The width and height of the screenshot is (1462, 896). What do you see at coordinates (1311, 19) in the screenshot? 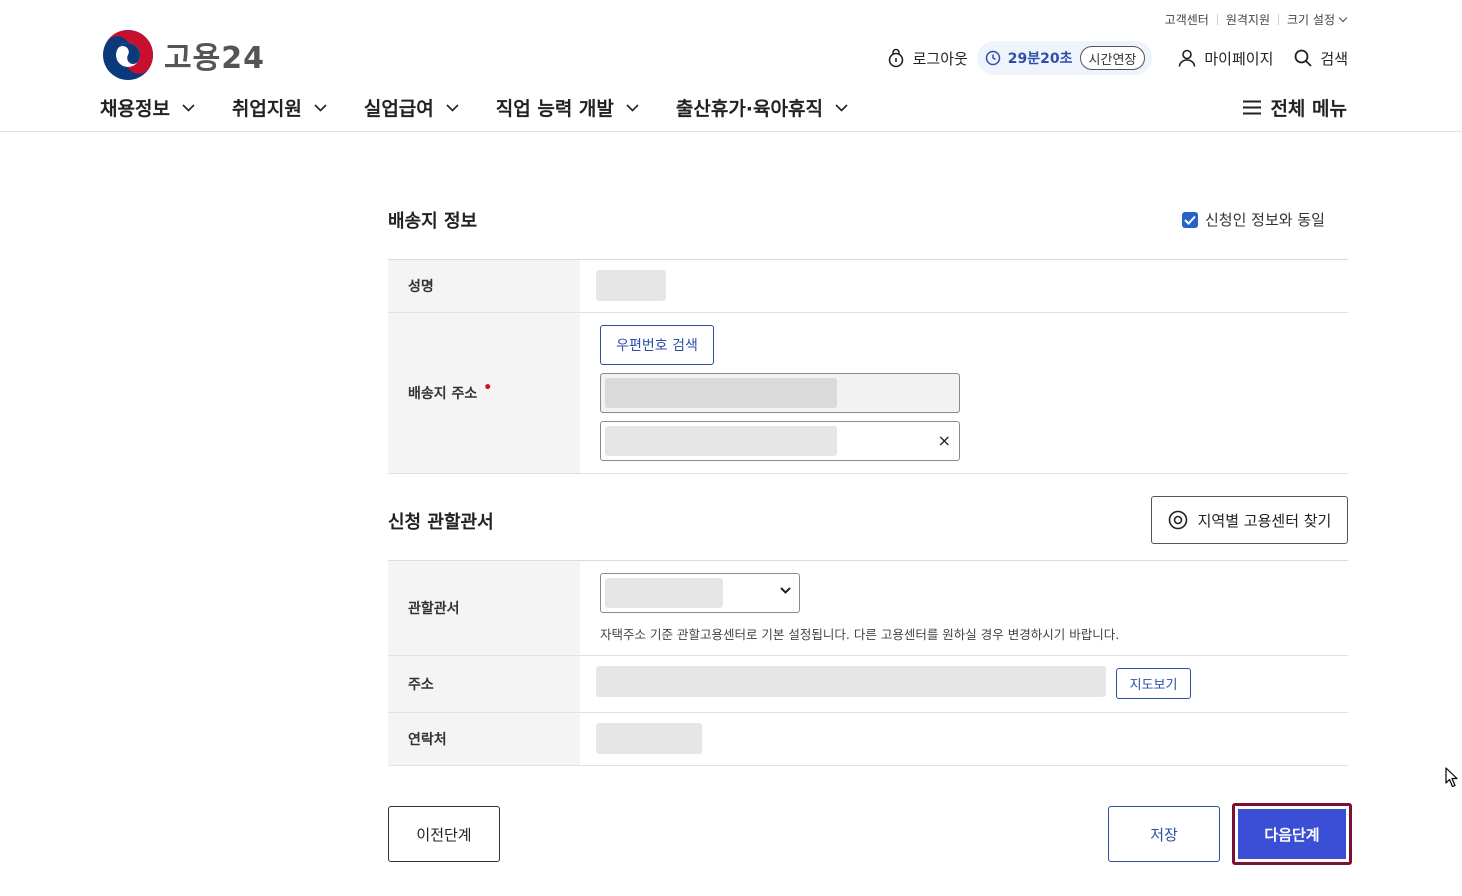
I see `font-size-setting: 크기 설정` at bounding box center [1311, 19].